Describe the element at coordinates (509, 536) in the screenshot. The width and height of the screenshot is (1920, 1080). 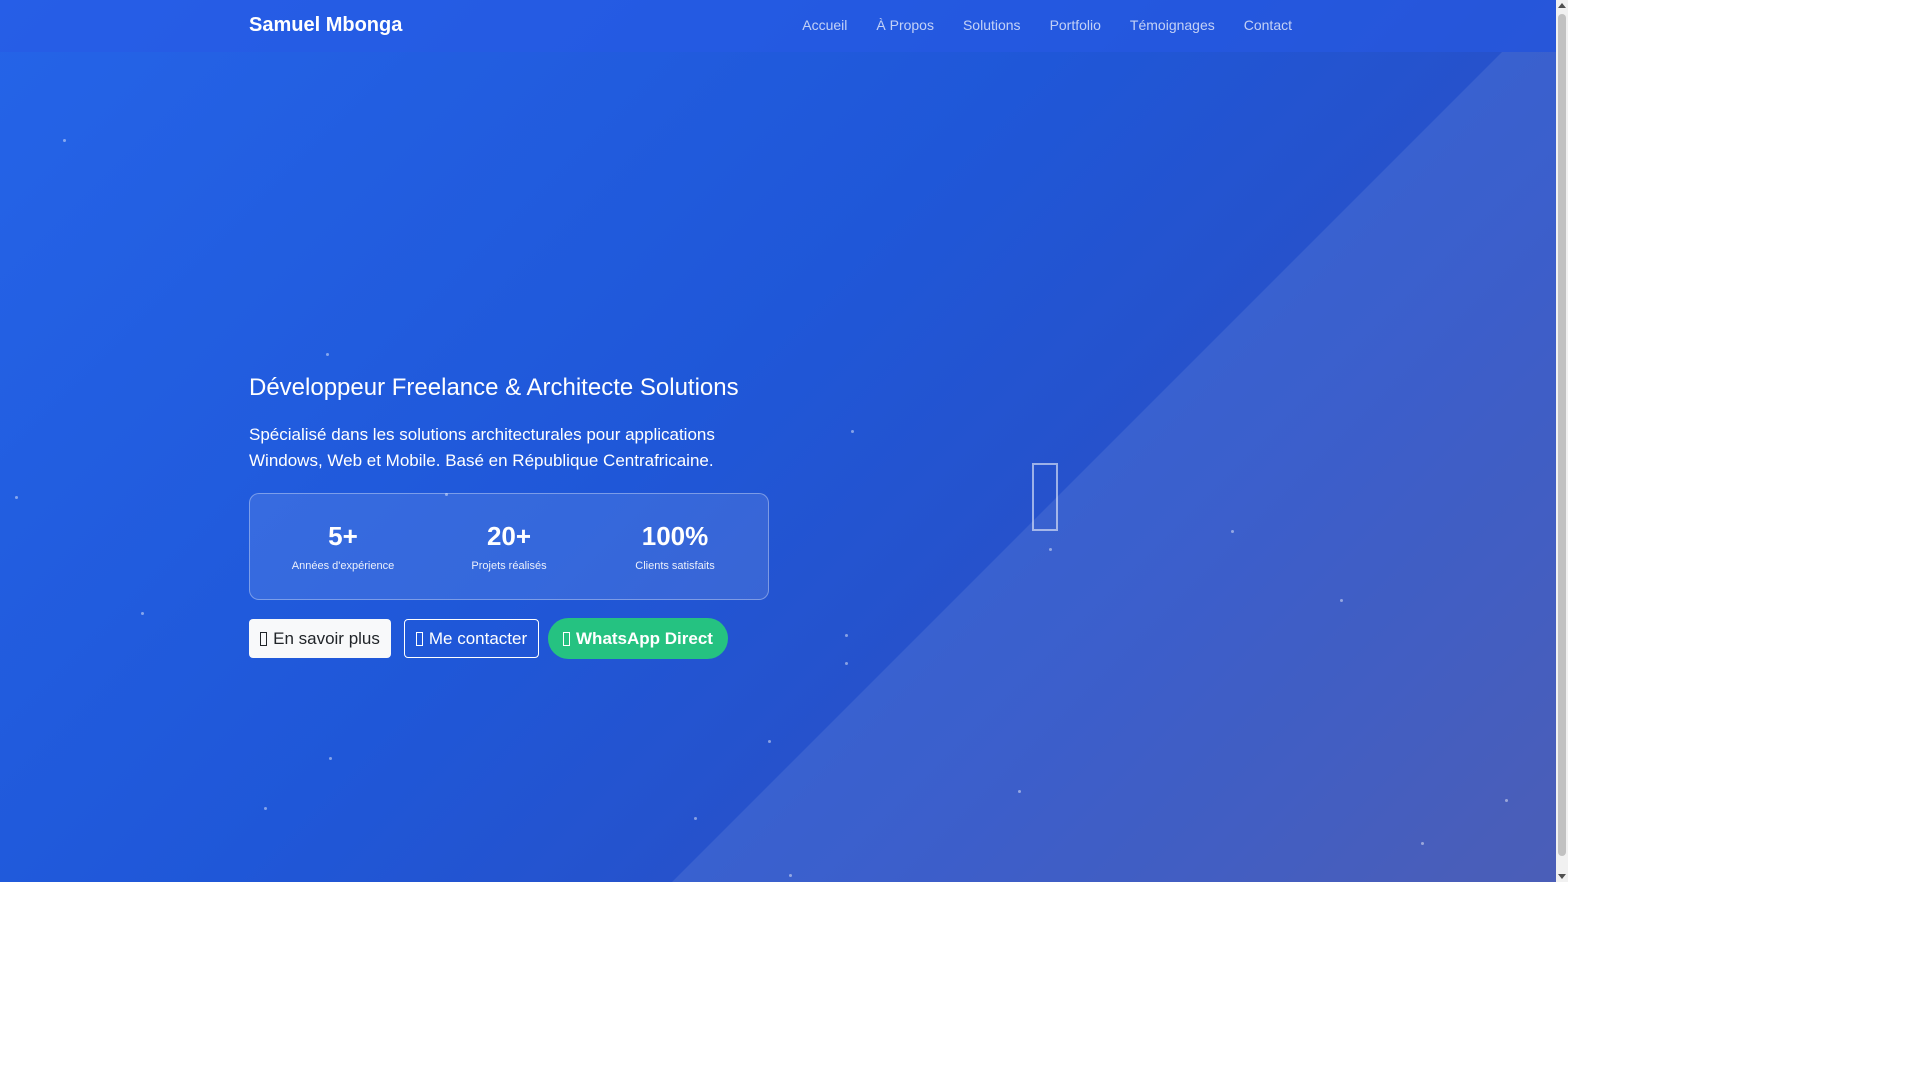
I see `stat-value: 20+` at that location.